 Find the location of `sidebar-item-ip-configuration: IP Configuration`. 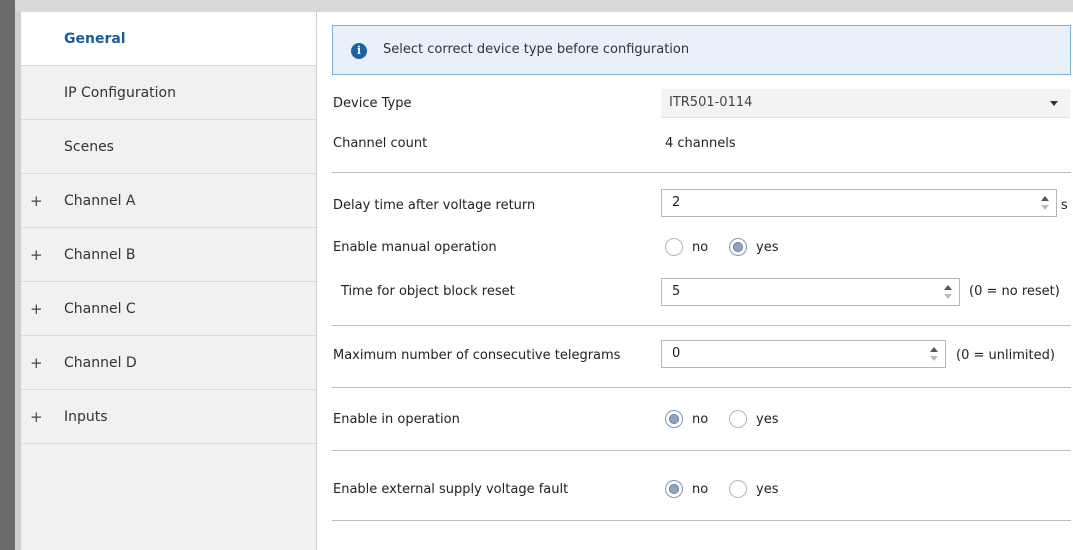

sidebar-item-ip-configuration: IP Configuration is located at coordinates (168, 93).